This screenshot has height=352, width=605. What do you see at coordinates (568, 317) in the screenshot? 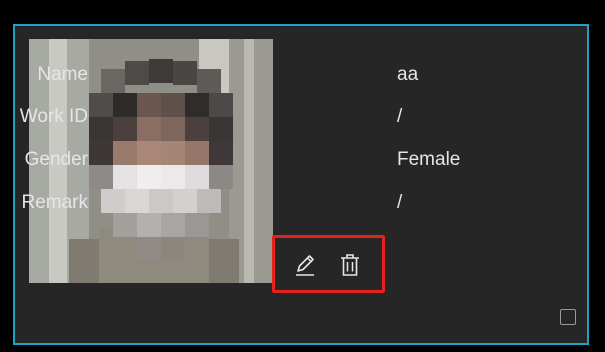
I see `select-checkbox` at bounding box center [568, 317].